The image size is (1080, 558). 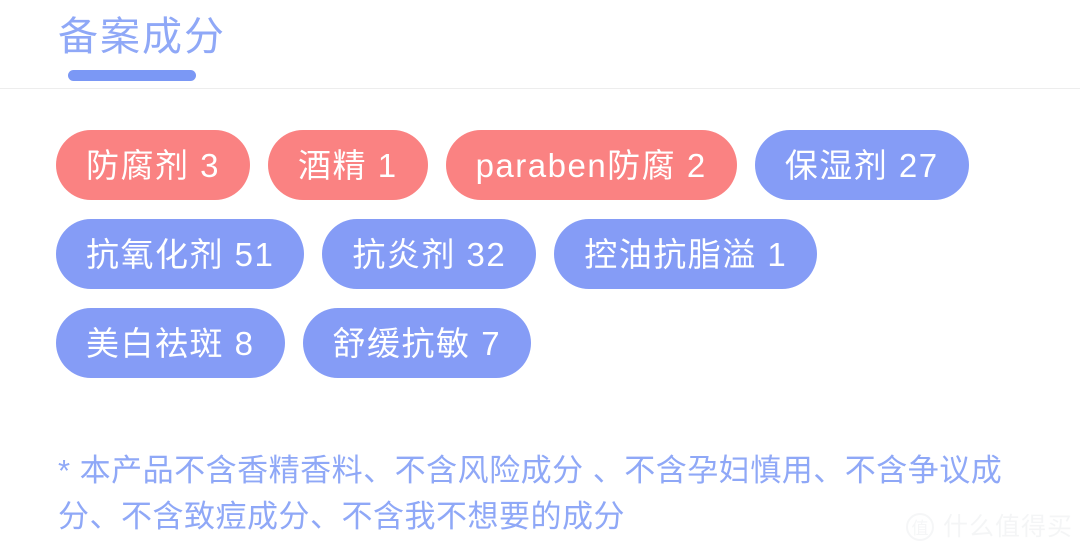 I want to click on title-underline-accent, so click(x=132, y=75).